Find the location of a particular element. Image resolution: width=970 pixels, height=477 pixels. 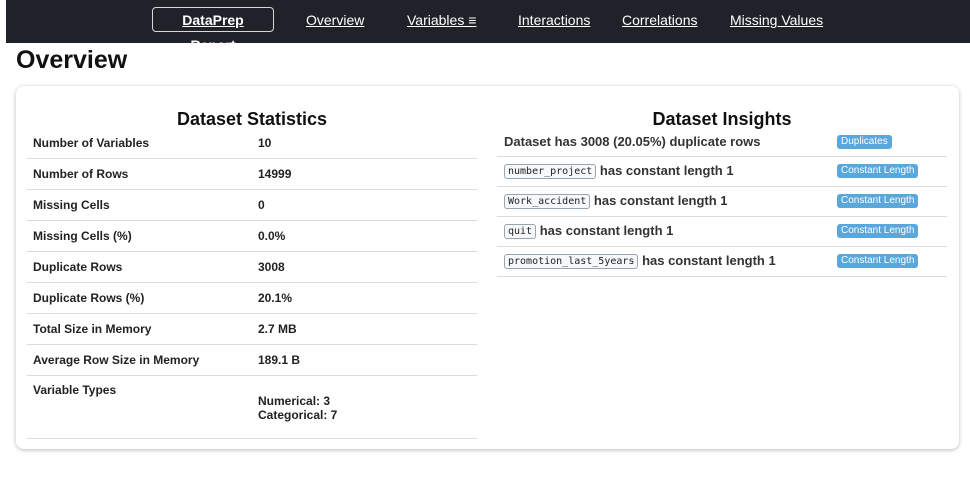

nav-link-variables: Variables ≡ is located at coordinates (441, 20).